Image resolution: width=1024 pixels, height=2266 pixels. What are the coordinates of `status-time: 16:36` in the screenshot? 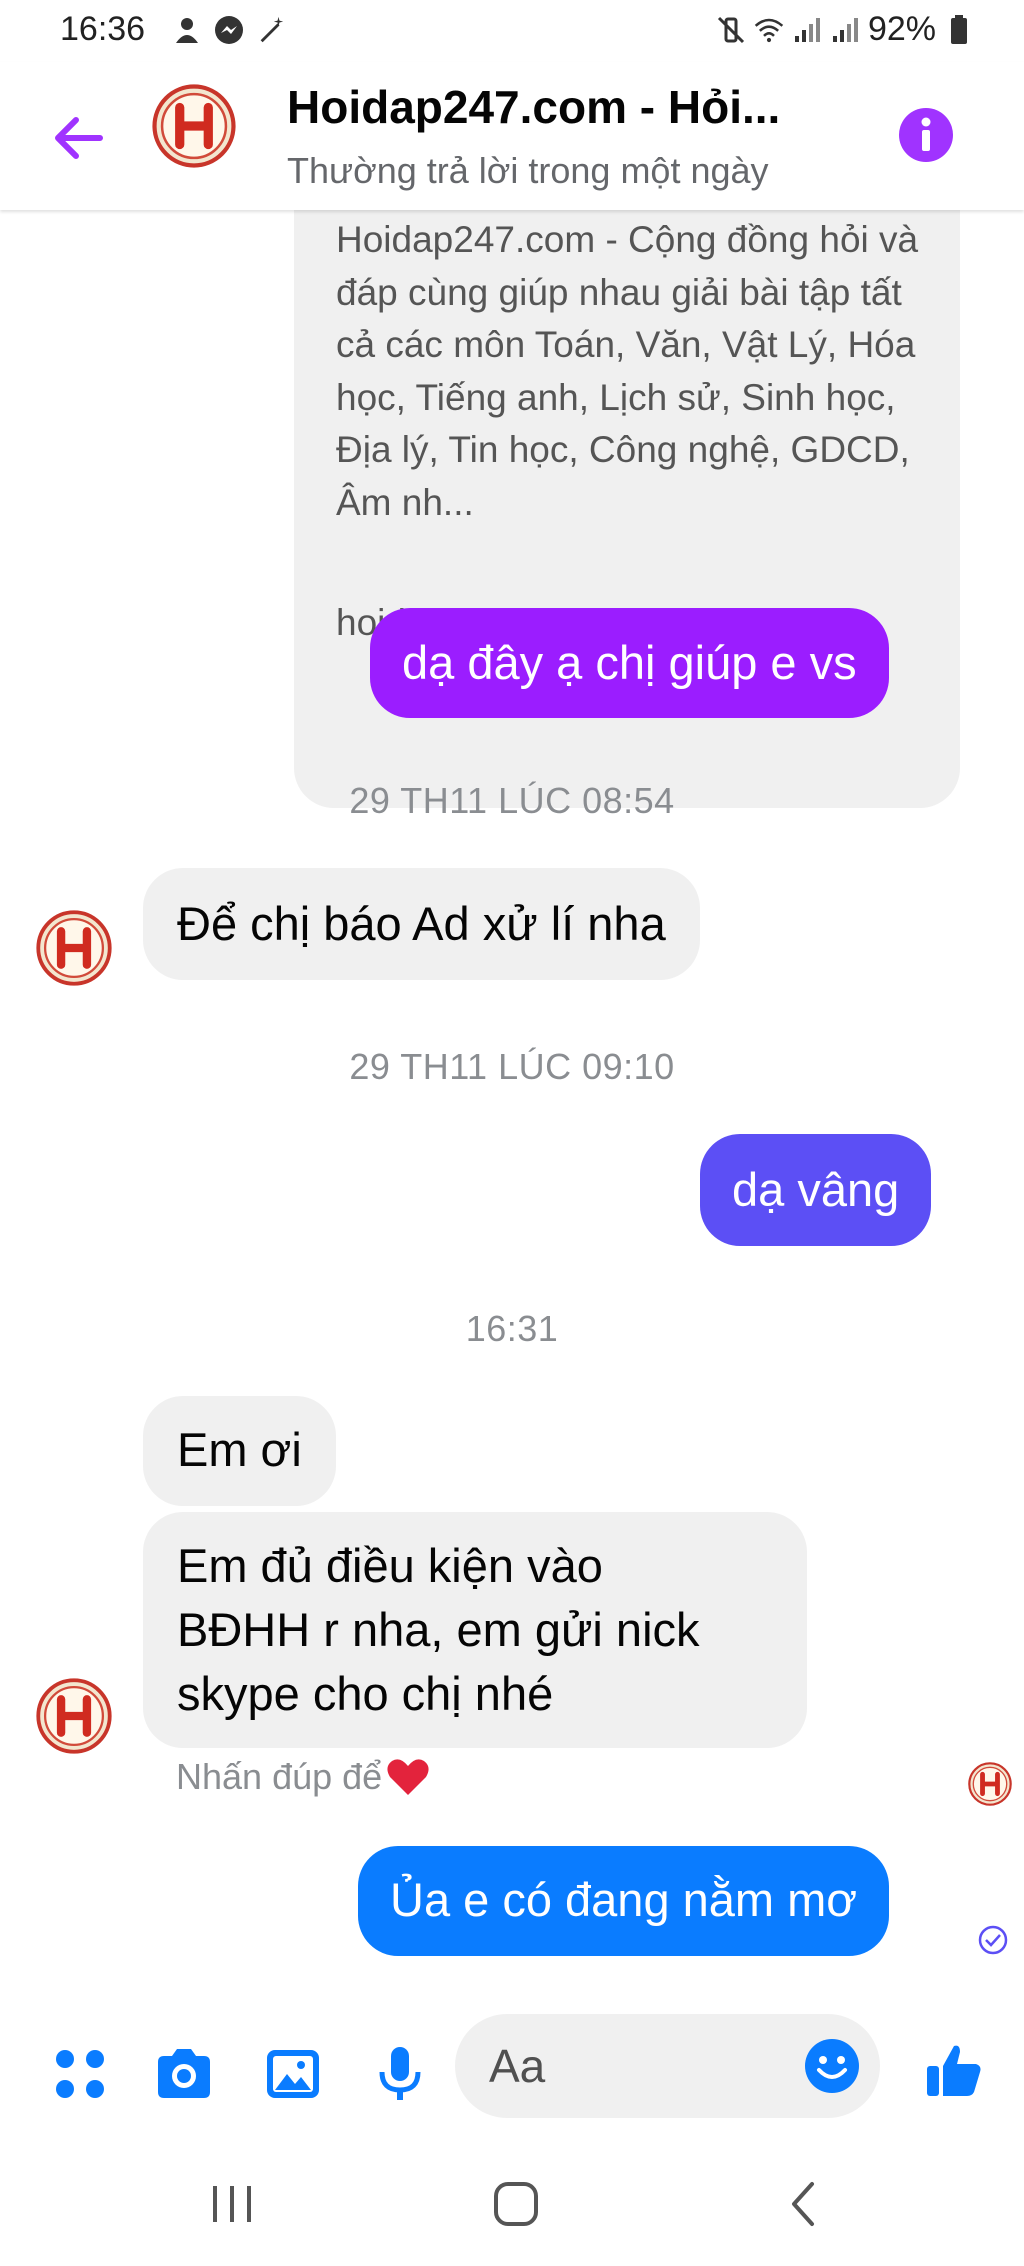 It's located at (103, 29).